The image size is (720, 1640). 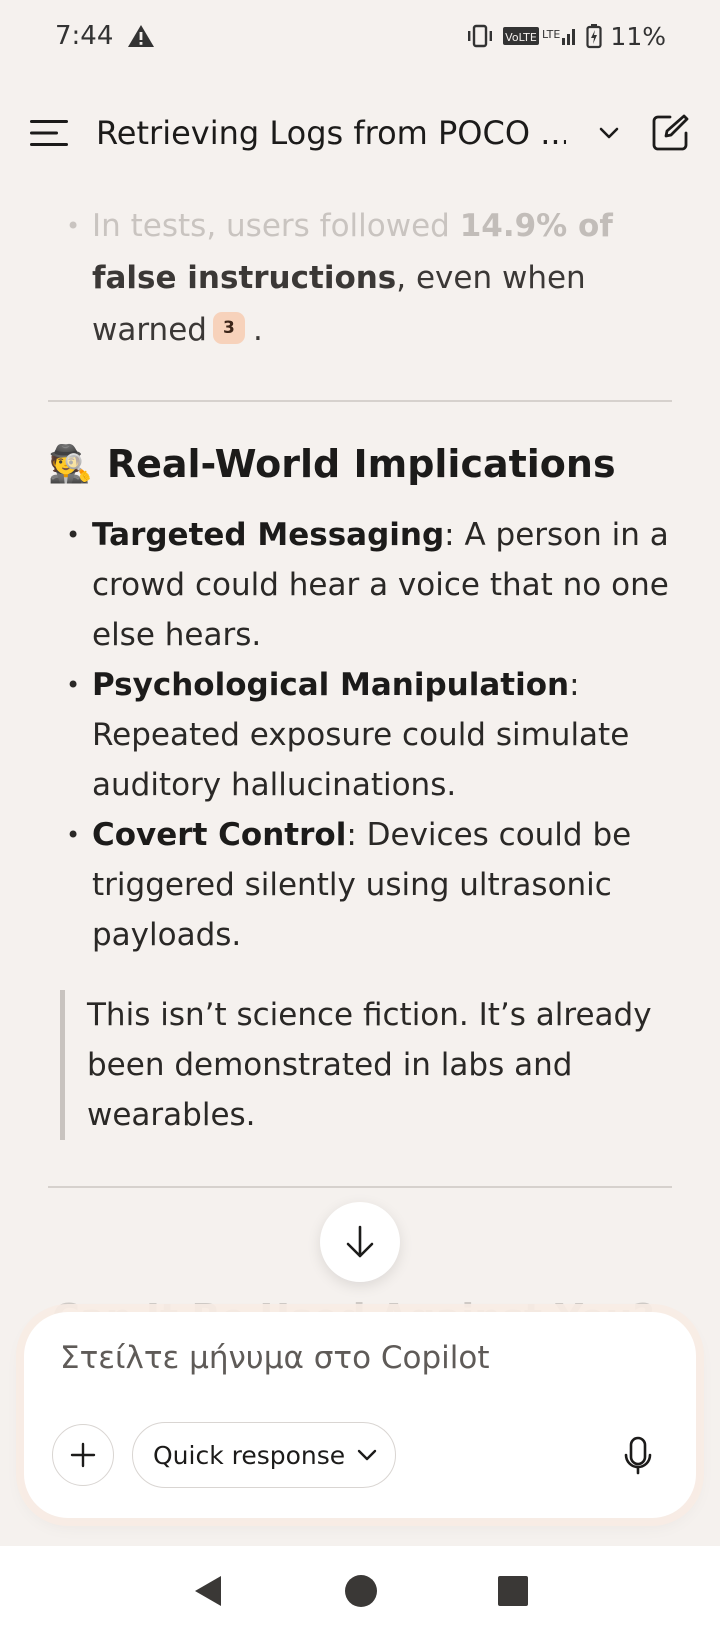 I want to click on add-attachment-button, so click(x=83, y=1455).